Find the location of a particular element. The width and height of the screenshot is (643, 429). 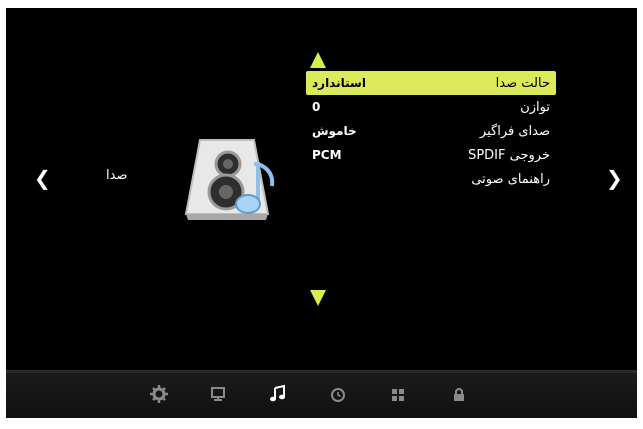

bottom-navigation-bar is located at coordinates (321, 394).